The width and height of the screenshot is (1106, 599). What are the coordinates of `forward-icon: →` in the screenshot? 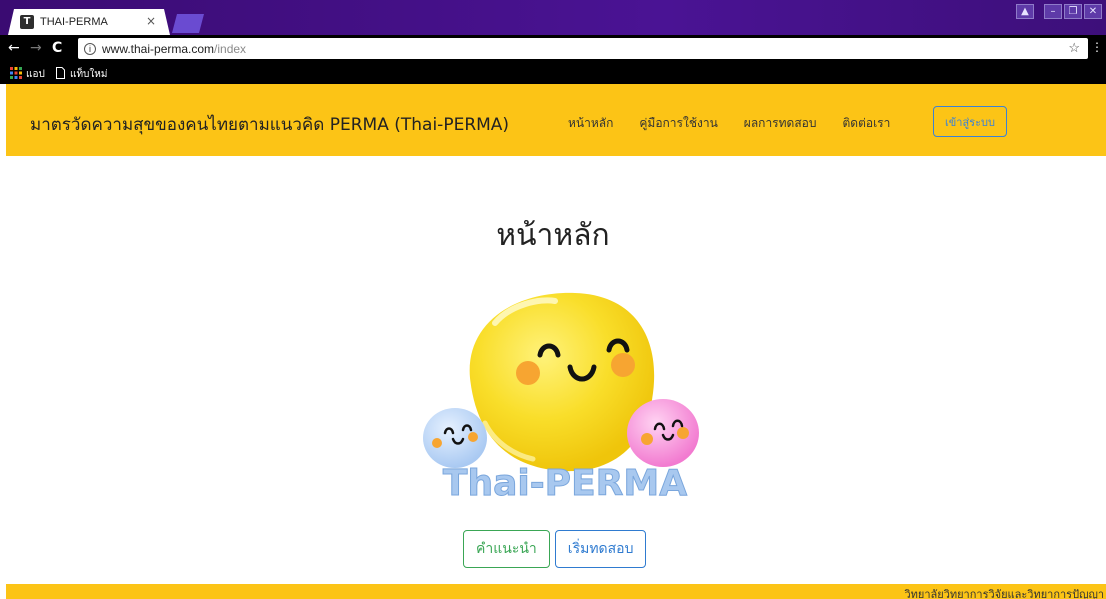 It's located at (36, 48).